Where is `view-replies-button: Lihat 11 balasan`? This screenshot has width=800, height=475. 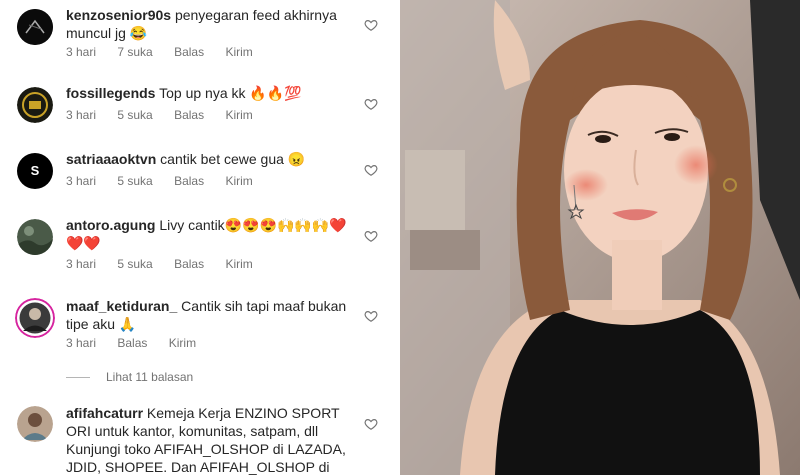 view-replies-button: Lihat 11 balasan is located at coordinates (129, 377).